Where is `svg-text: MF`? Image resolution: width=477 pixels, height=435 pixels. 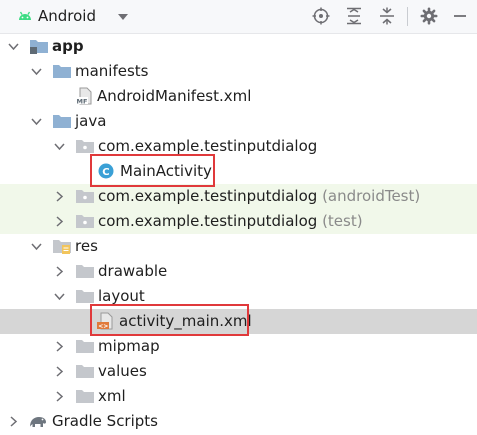 svg-text: MF is located at coordinates (82, 102).